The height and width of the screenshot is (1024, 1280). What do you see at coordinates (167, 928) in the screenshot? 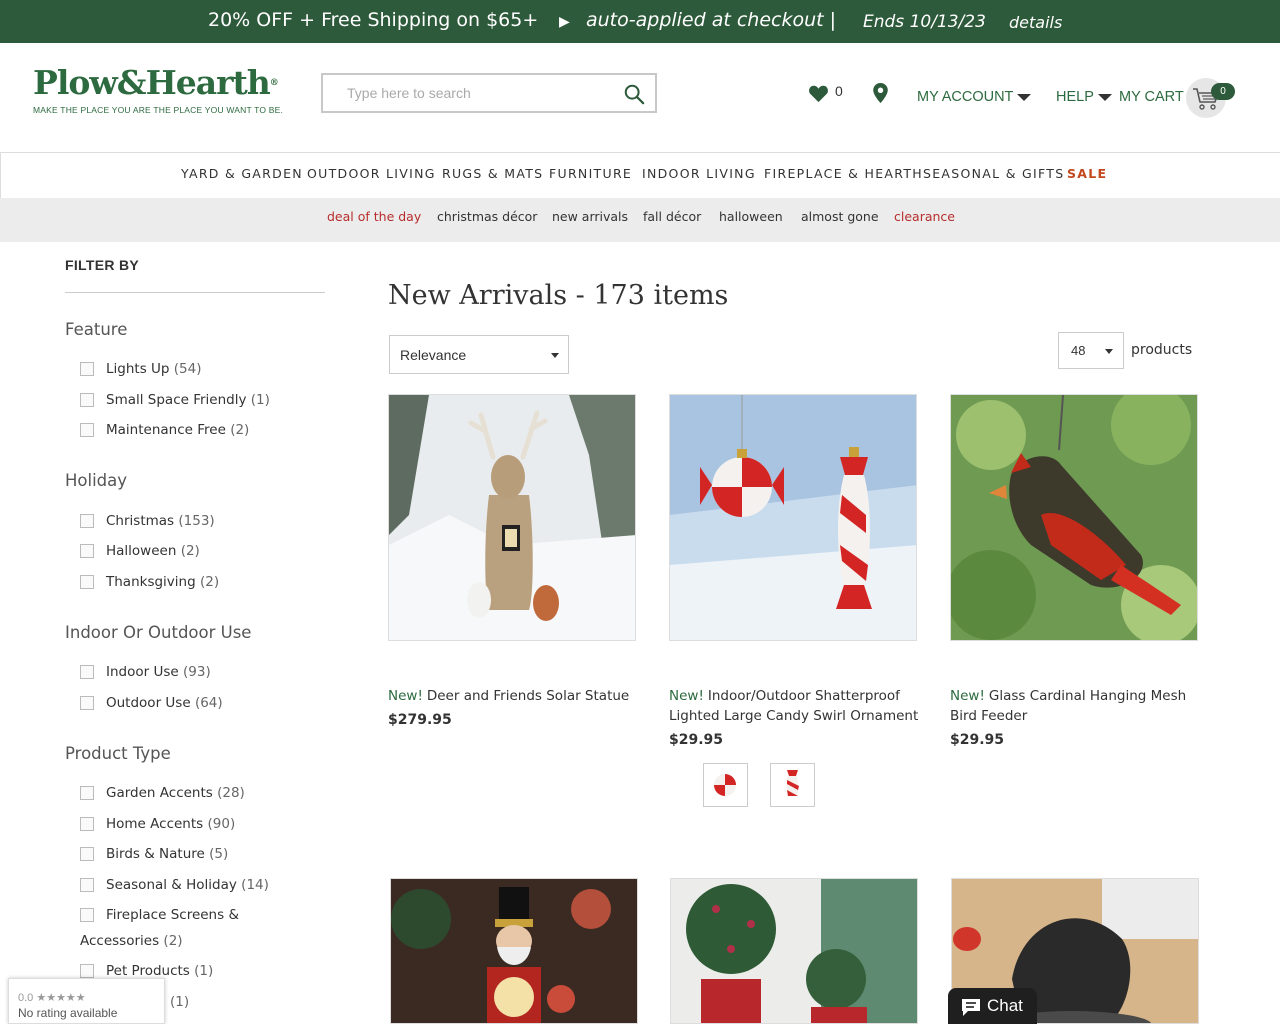
I see `filter-option: Fireplace Screens & Accessories (2)` at bounding box center [167, 928].